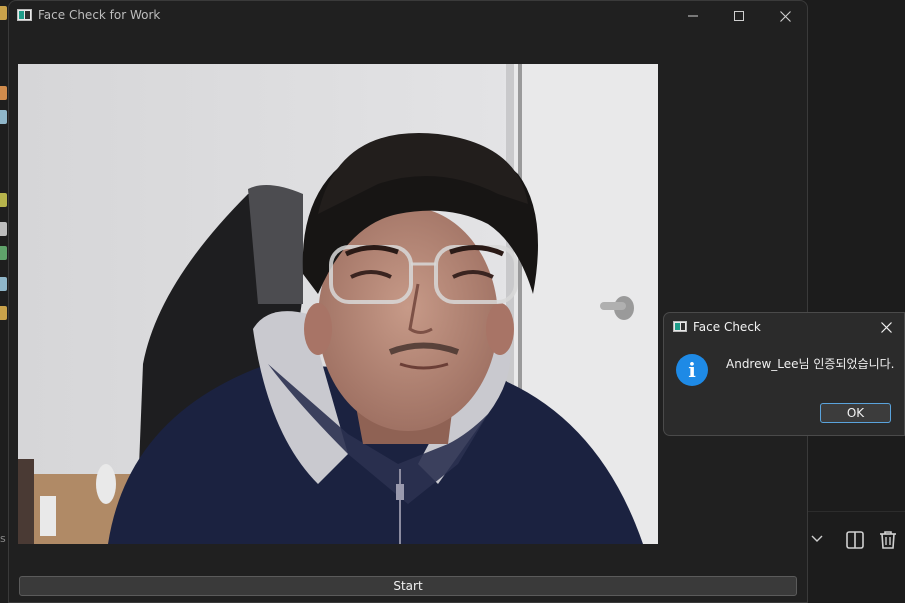 The image size is (905, 603). Describe the element at coordinates (99, 15) in the screenshot. I see `window-title: Face Check for Work` at that location.